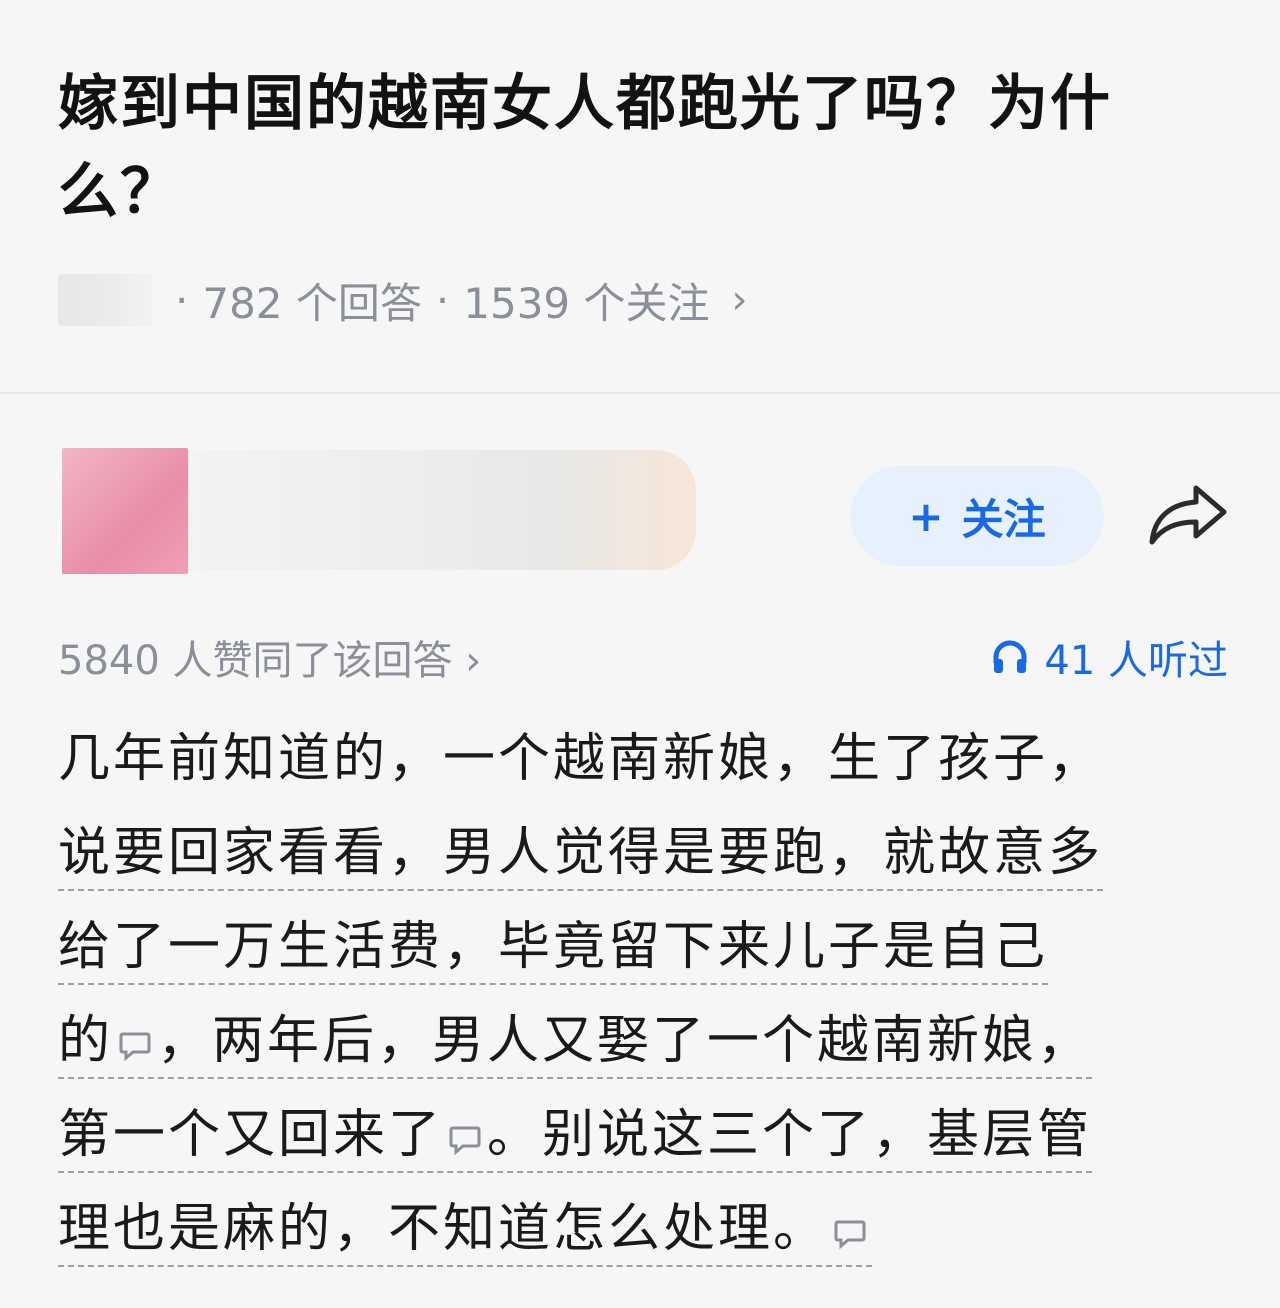 The image size is (1280, 1308). I want to click on content-fragment: 。别说这三个了，基层管, so click(790, 1135).